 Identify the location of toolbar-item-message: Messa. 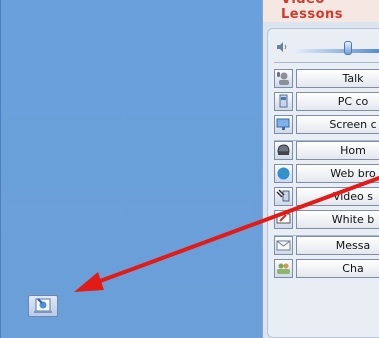
(326, 245).